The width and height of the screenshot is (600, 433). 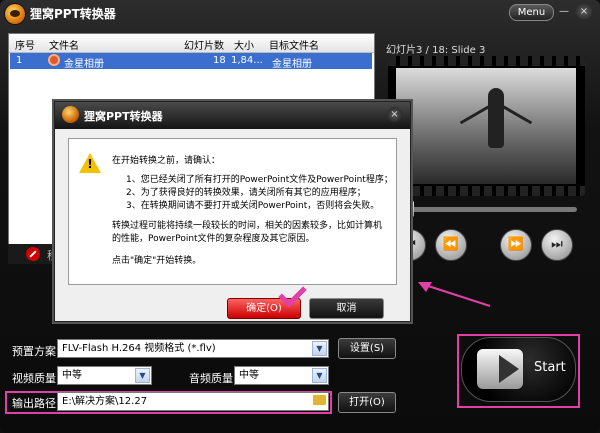 I want to click on video-quality-select: 中等 ▼, so click(x=104, y=375).